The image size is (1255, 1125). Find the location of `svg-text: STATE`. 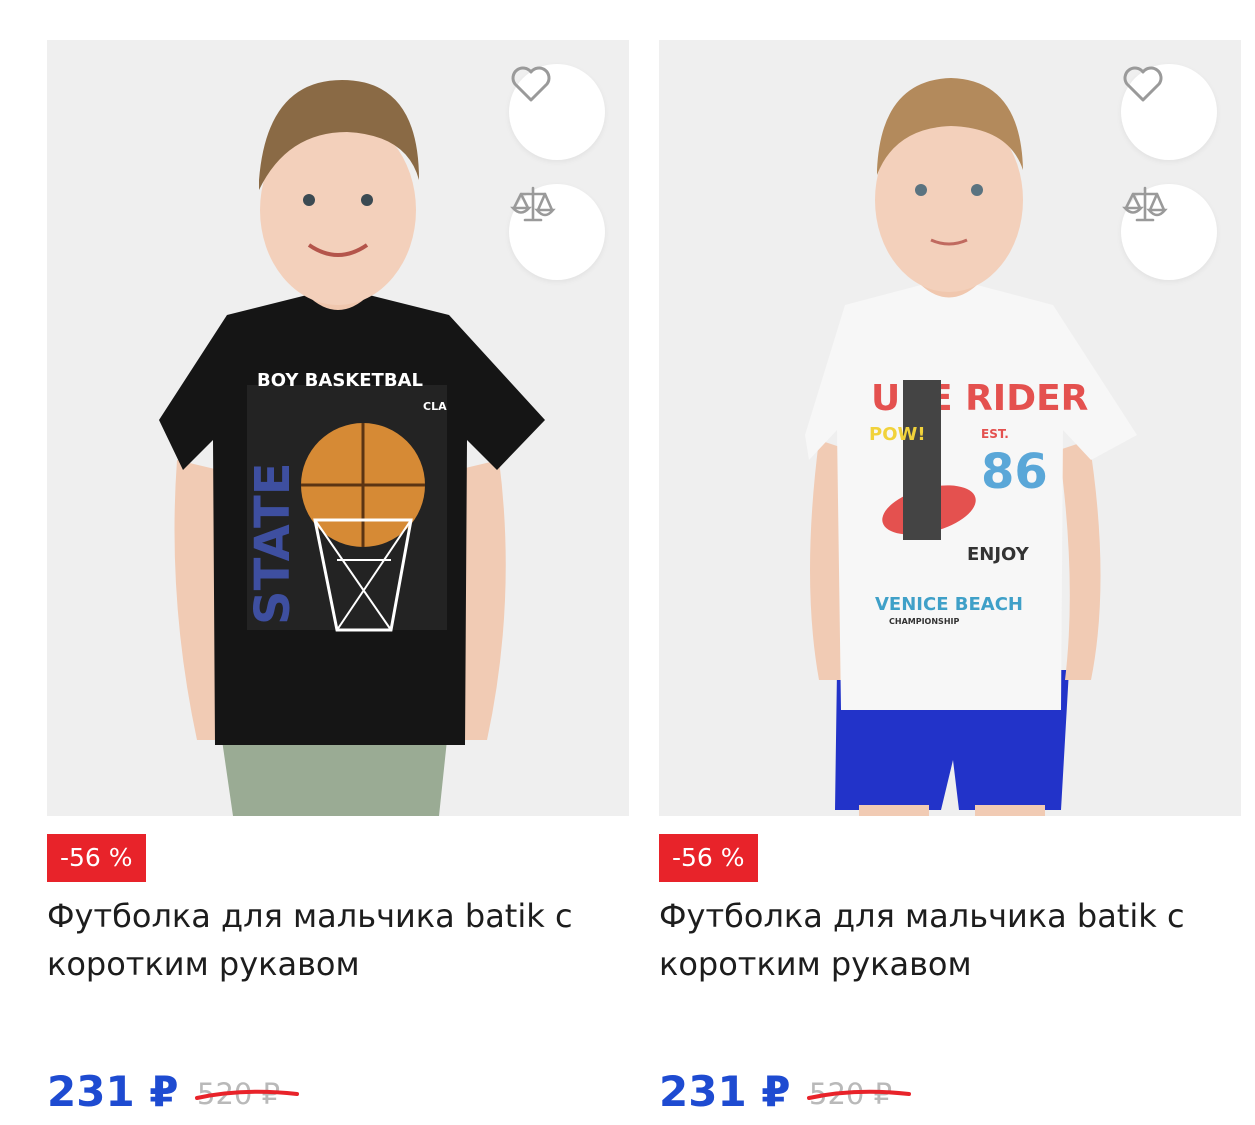

svg-text: STATE is located at coordinates (273, 543).